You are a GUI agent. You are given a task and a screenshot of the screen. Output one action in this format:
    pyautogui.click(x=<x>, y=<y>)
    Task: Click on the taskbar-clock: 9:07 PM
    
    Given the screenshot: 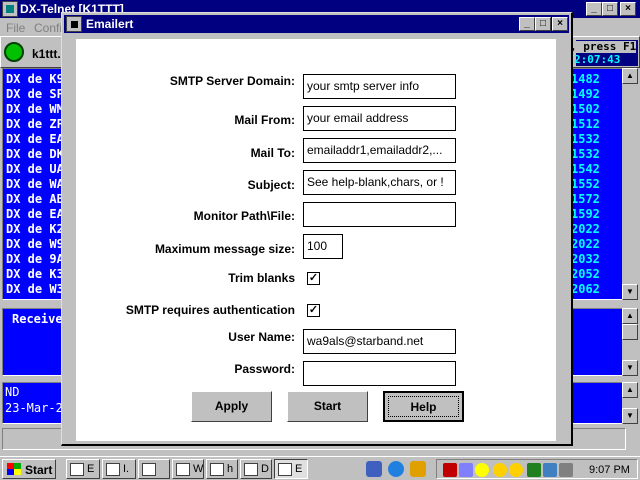 What is the action you would take?
    pyautogui.click(x=609, y=470)
    